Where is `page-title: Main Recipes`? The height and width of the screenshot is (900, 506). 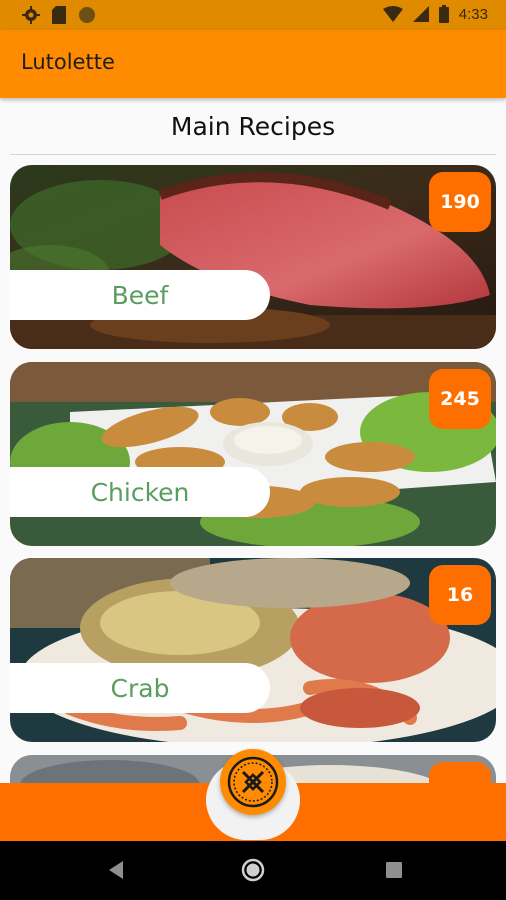 page-title: Main Recipes is located at coordinates (253, 126).